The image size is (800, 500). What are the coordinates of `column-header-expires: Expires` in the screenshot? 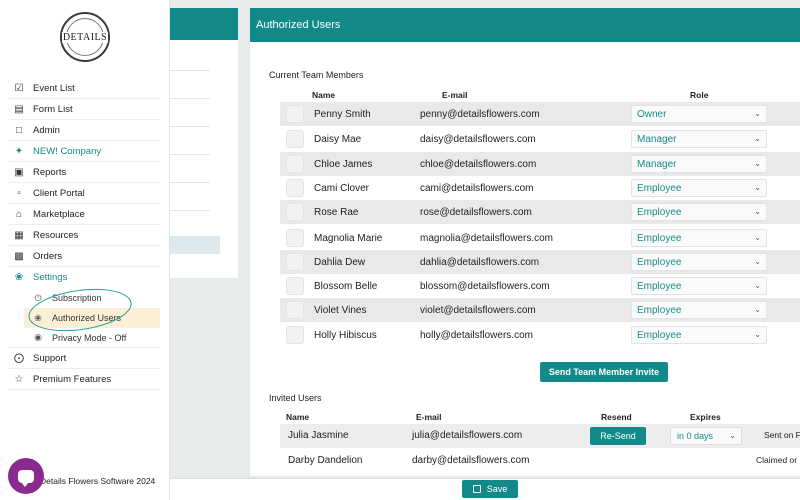 It's located at (705, 417).